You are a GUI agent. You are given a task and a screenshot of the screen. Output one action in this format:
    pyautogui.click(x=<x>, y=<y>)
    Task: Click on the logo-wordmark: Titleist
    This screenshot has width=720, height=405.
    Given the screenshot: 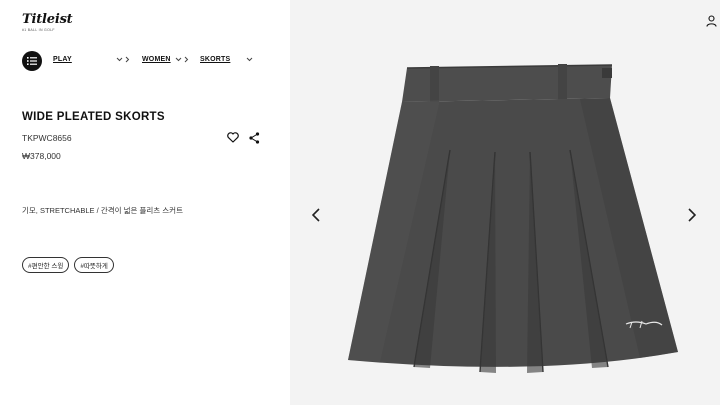 What is the action you would take?
    pyautogui.click(x=47, y=19)
    